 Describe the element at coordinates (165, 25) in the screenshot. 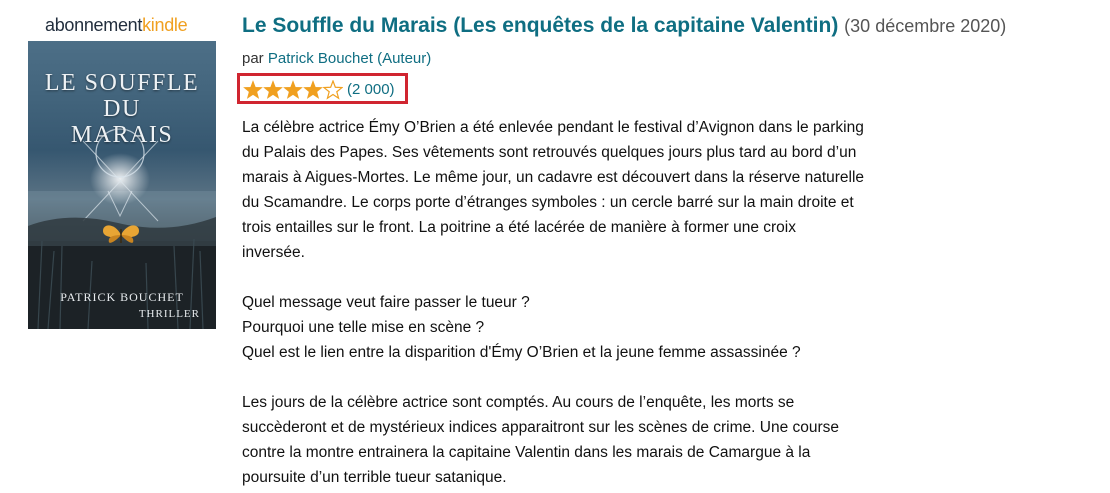

I see `badge-part-kindle: kindle` at that location.